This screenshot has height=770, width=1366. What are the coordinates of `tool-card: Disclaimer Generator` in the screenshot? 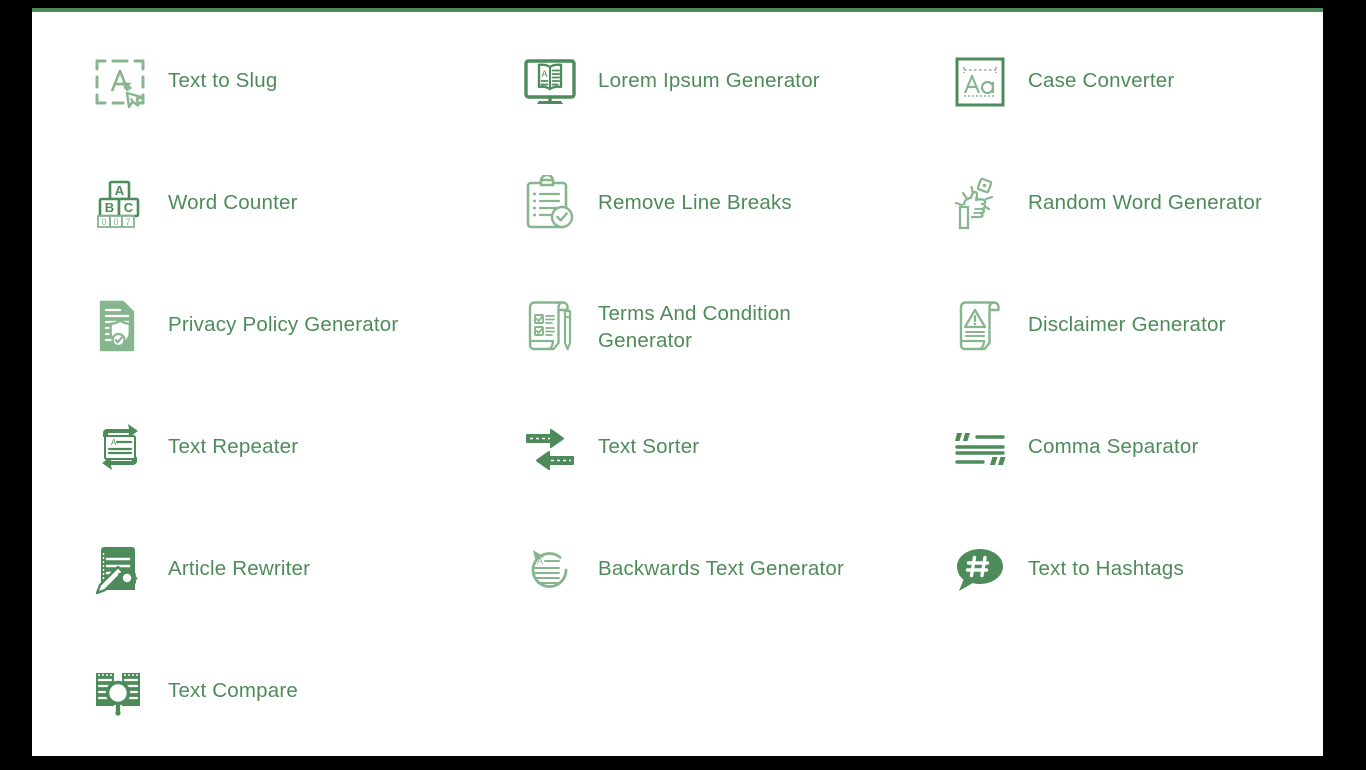 It's located at (1107, 319).